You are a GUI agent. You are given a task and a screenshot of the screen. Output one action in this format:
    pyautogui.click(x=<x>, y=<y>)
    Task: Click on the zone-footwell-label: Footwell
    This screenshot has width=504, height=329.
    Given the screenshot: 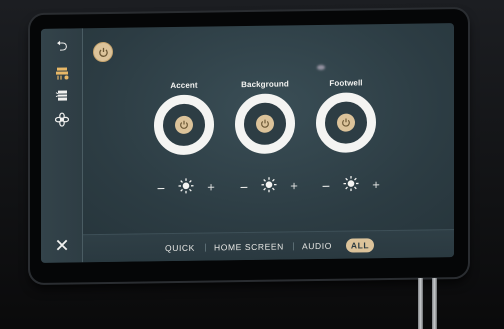 What is the action you would take?
    pyautogui.click(x=346, y=83)
    